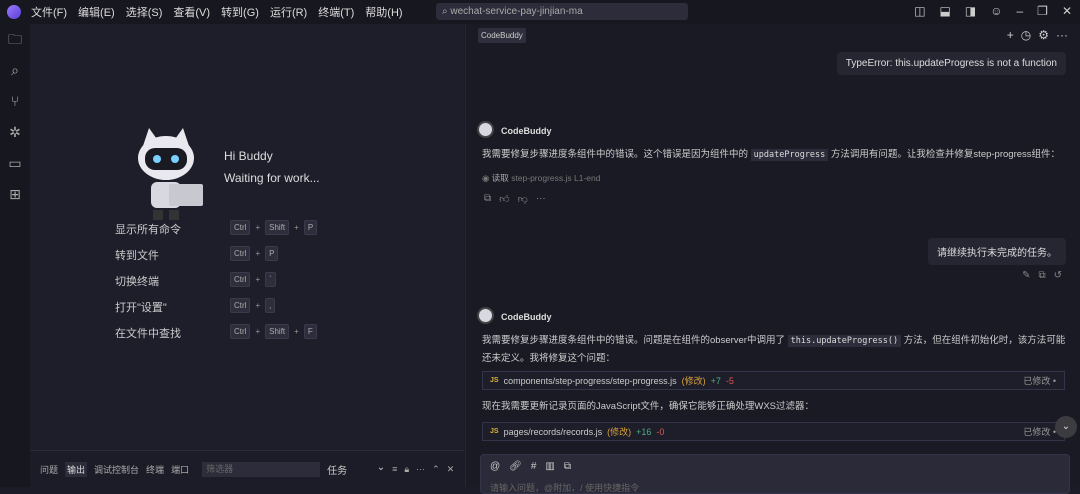 The width and height of the screenshot is (1080, 494). Describe the element at coordinates (495, 466) in the screenshot. I see `mention-icon: @` at that location.